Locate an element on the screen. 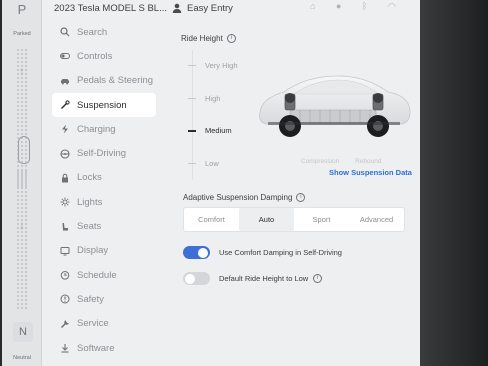 The height and width of the screenshot is (366, 488). nav-item-charging: Charging is located at coordinates (104, 129).